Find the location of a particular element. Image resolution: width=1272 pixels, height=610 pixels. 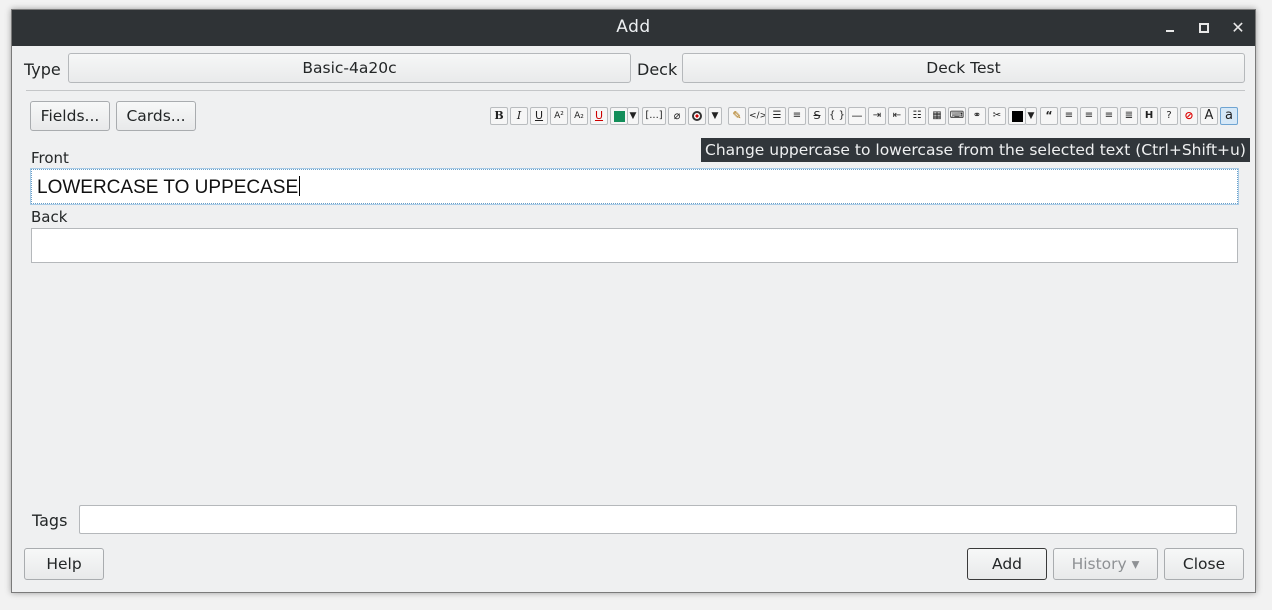

window-title: Add is located at coordinates (633, 27).